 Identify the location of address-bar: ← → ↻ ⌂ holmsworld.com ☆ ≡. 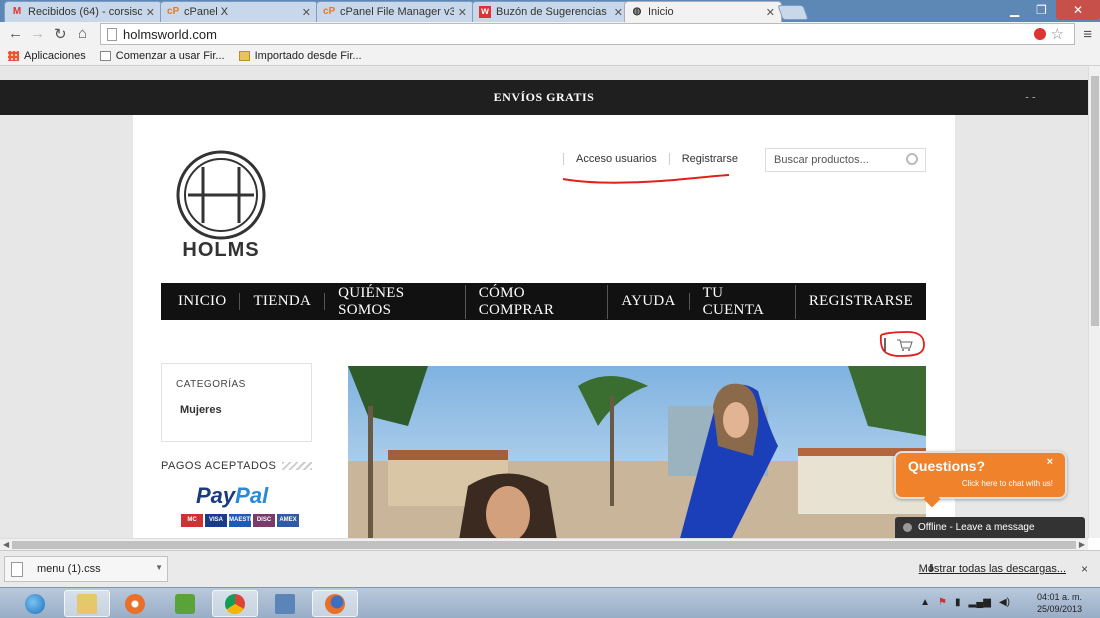
(550, 34).